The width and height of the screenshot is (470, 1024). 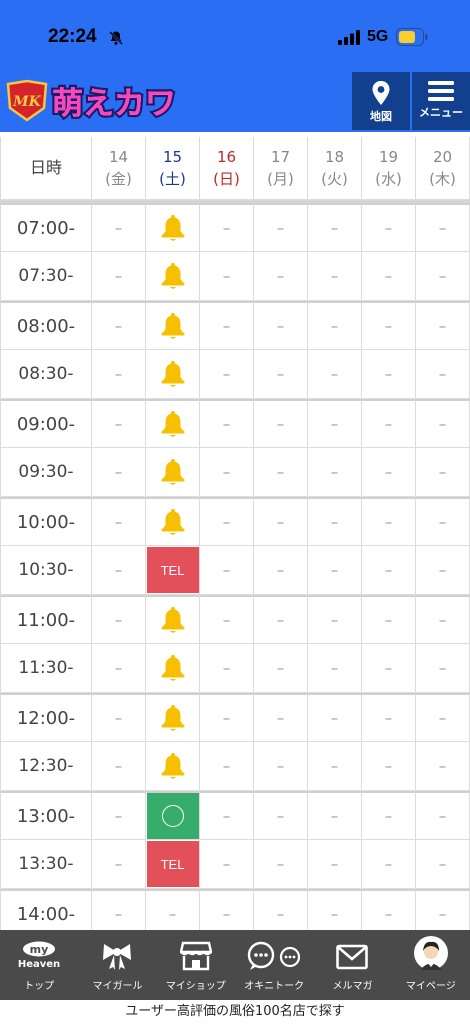 I want to click on avatar-icon, so click(x=430, y=953).